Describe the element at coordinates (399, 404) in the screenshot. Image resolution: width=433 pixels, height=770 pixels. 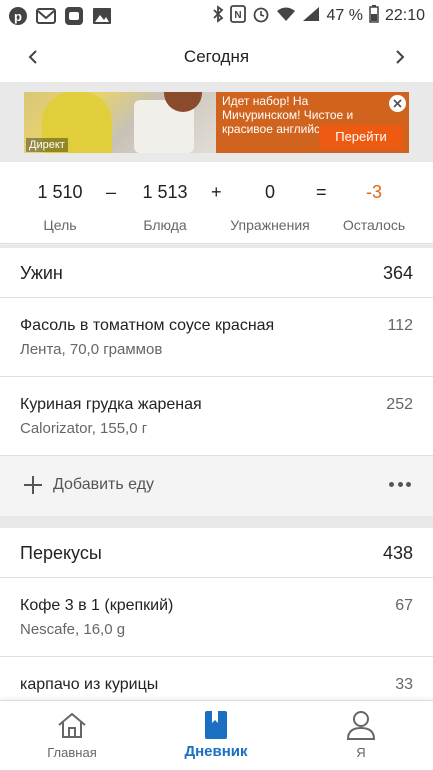
I see `food-kcal: 252` at that location.